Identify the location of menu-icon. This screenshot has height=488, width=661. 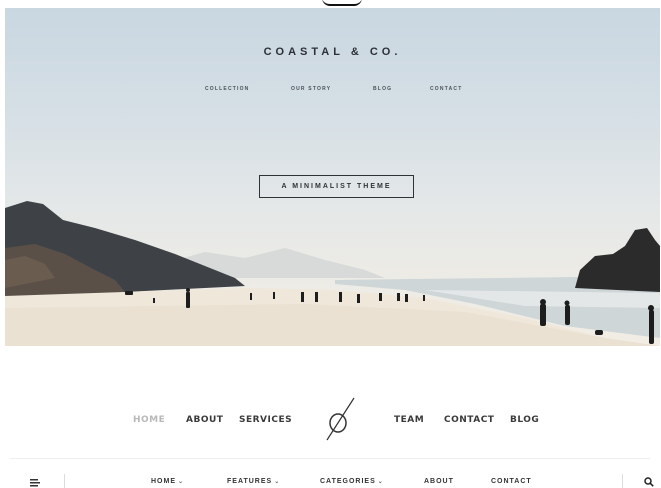
(35, 483).